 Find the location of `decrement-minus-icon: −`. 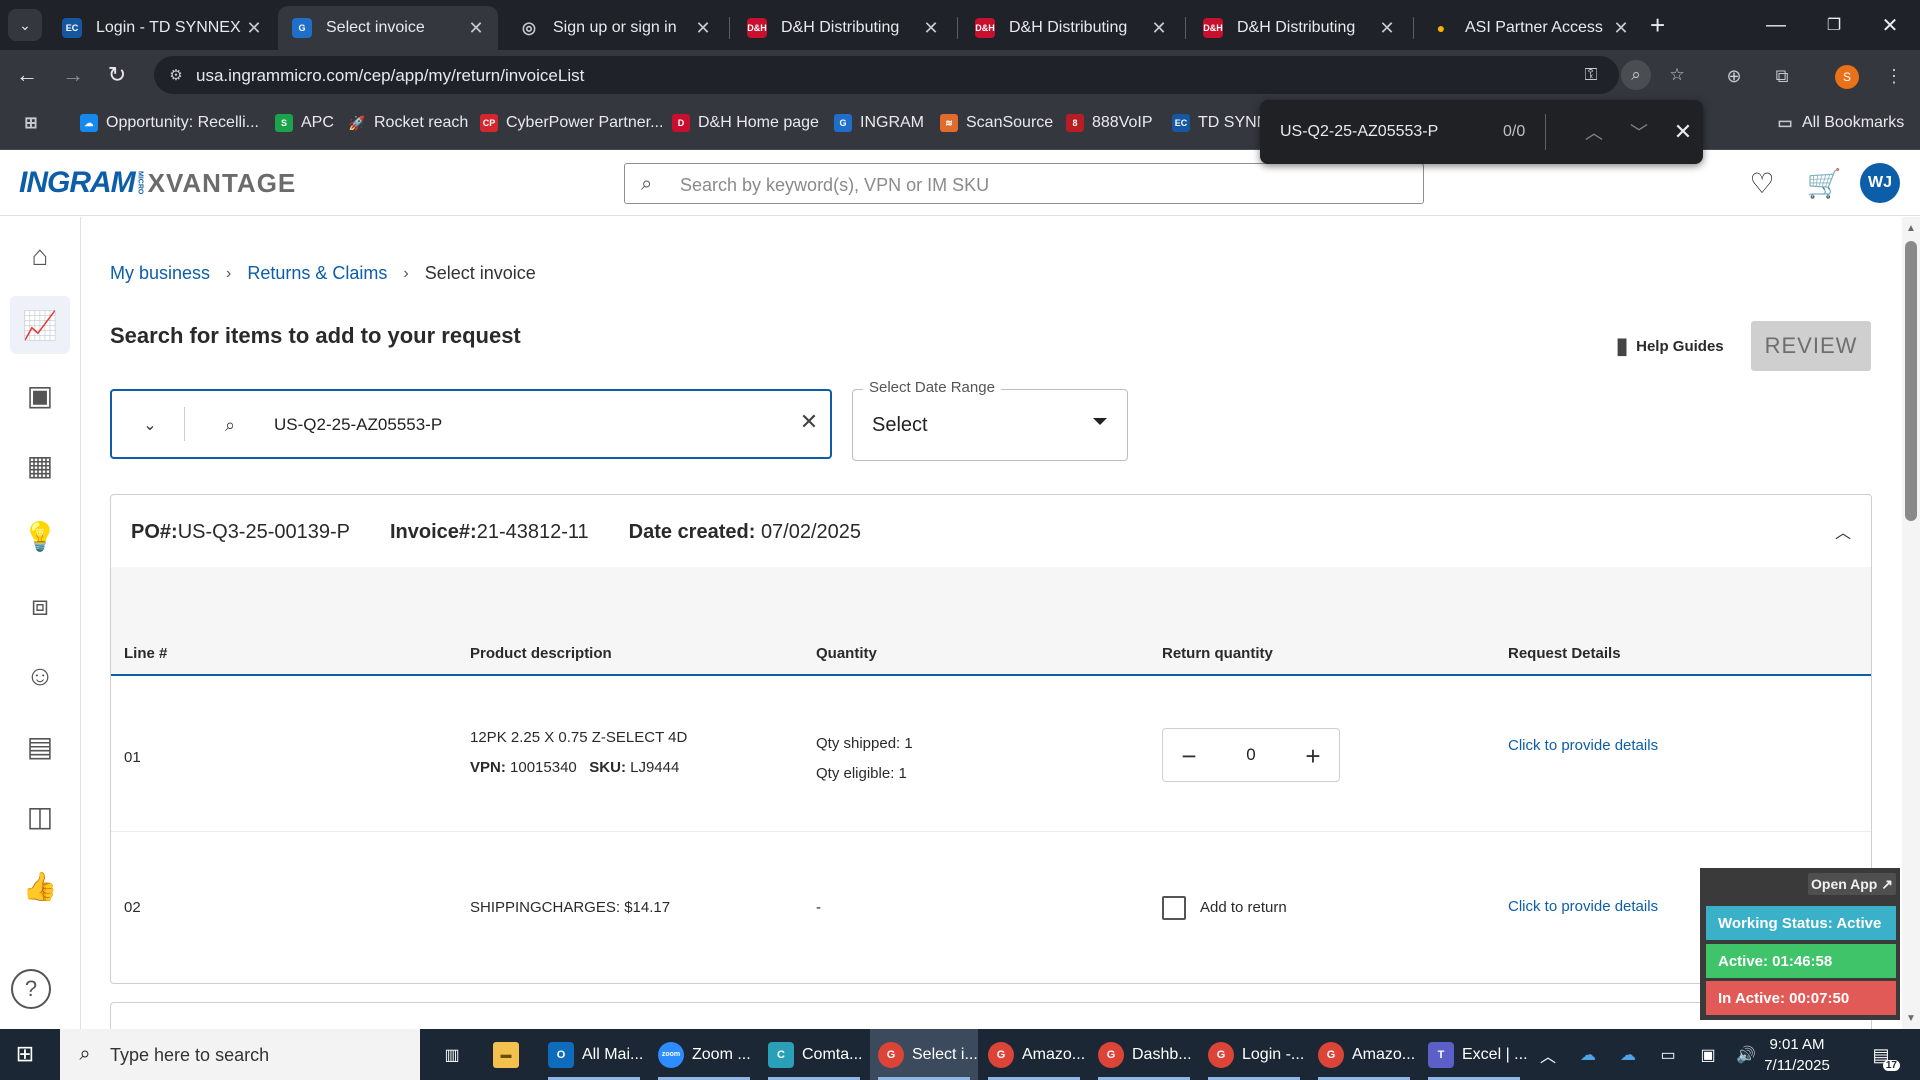

decrement-minus-icon: − is located at coordinates (1189, 756).